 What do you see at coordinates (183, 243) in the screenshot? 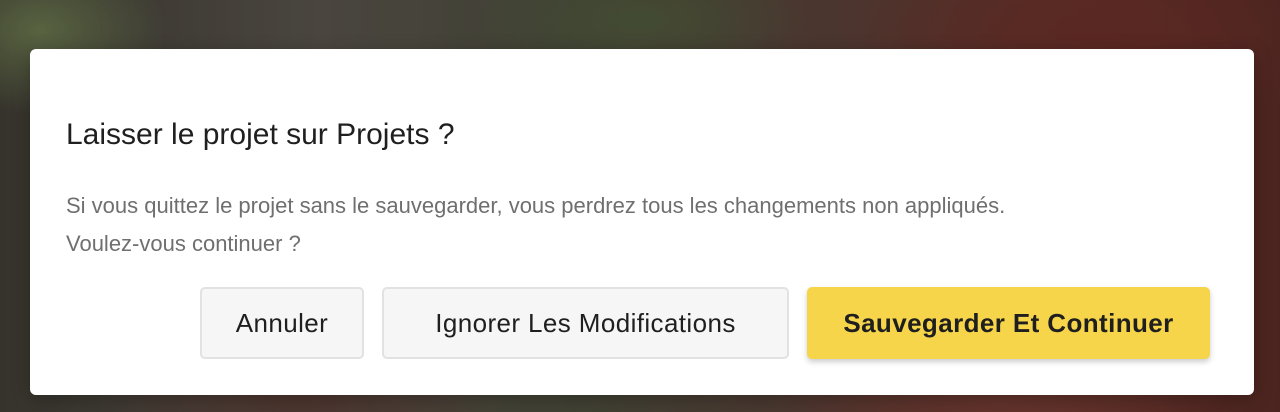
I see `dialog-message-line-2: Voulez-vous continuer ?` at bounding box center [183, 243].